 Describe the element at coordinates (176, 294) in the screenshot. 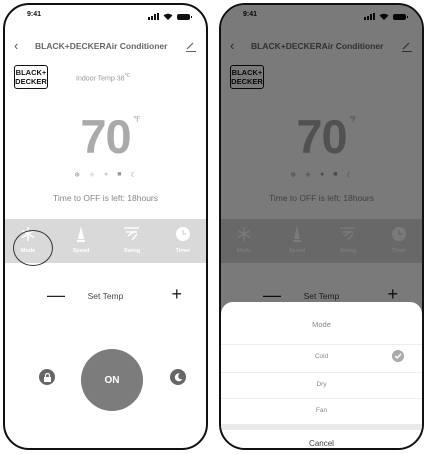

I see `increase-temp-button: +` at that location.